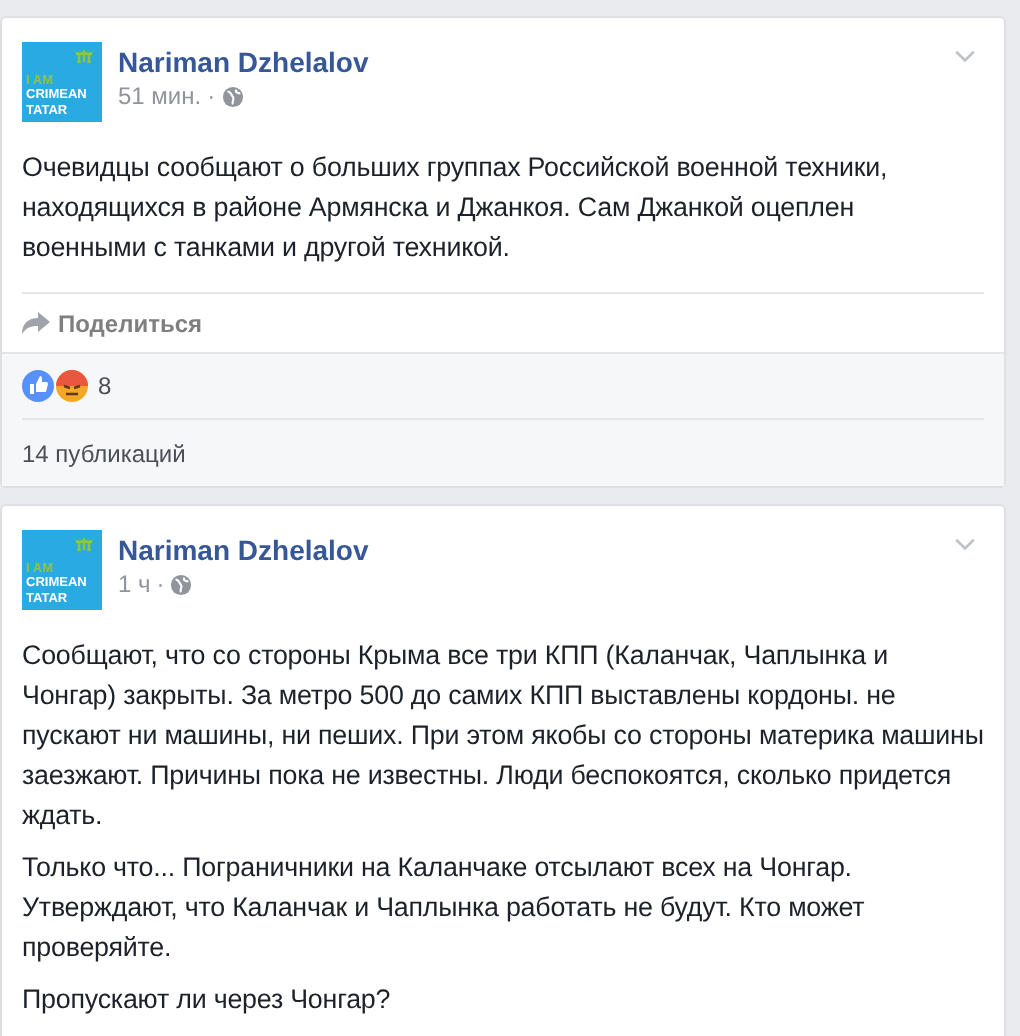 The image size is (1020, 1036). What do you see at coordinates (72, 386) in the screenshot?
I see `angry-face-icon` at bounding box center [72, 386].